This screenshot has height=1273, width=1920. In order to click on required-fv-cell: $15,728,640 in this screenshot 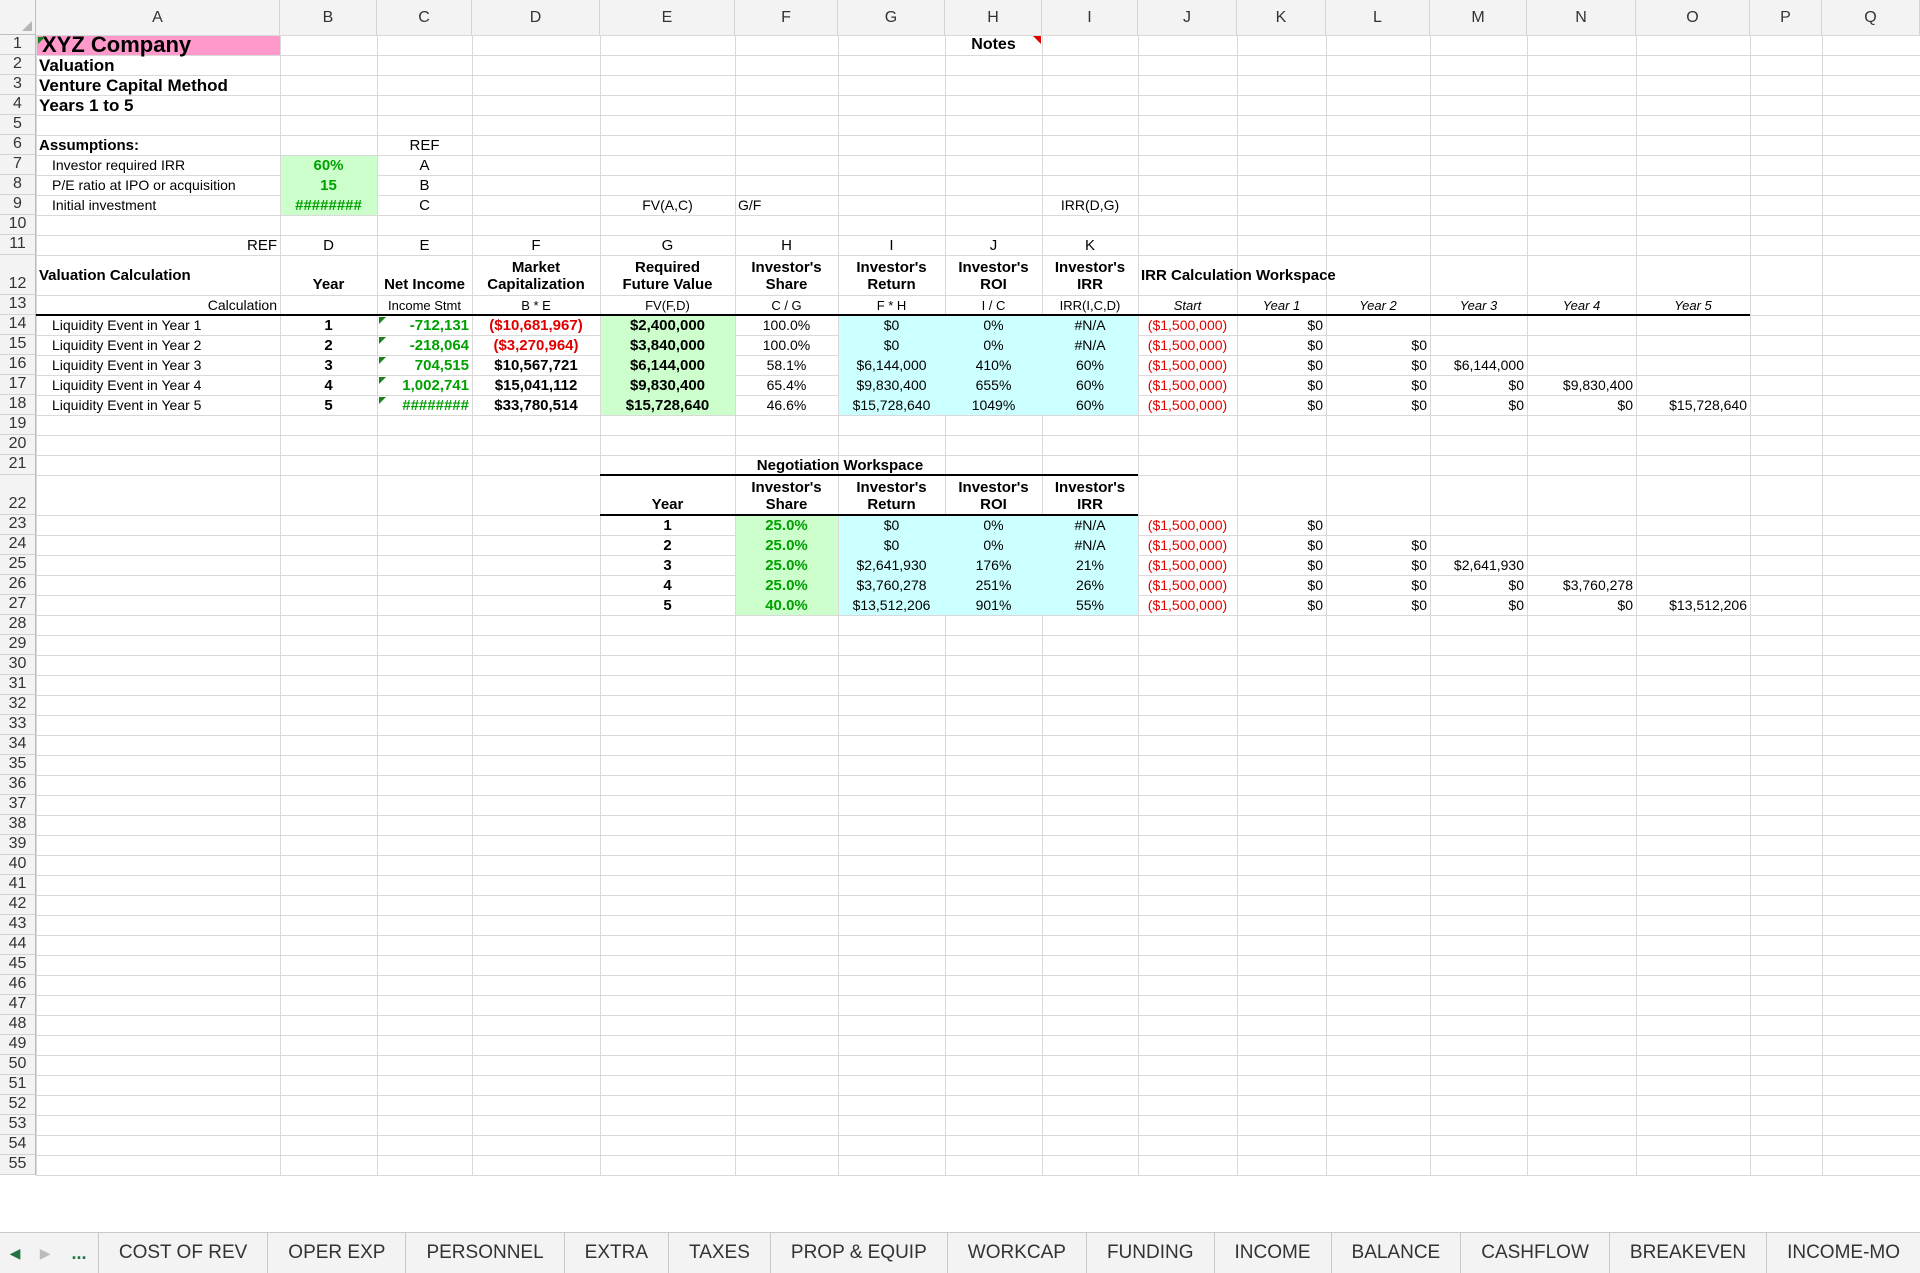, I will do `click(667, 405)`.